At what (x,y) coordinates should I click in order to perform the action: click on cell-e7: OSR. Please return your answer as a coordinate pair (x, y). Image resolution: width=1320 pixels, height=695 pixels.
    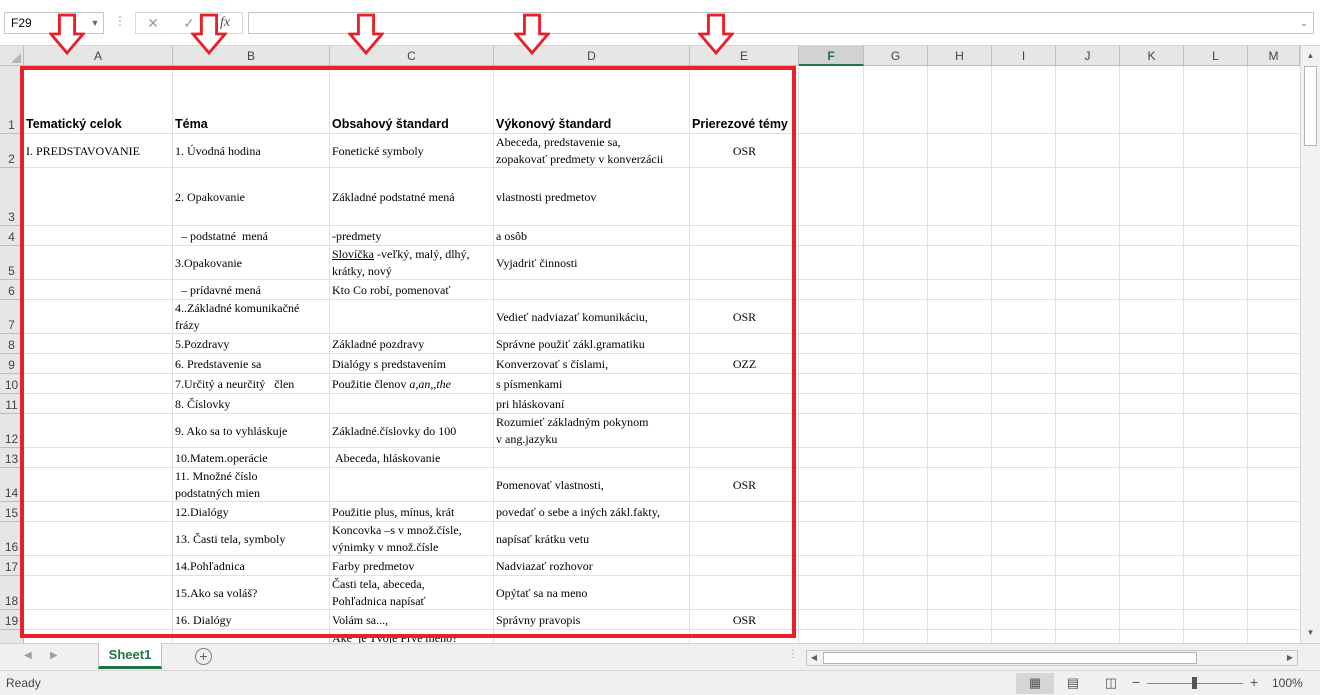
    Looking at the image, I should click on (744, 317).